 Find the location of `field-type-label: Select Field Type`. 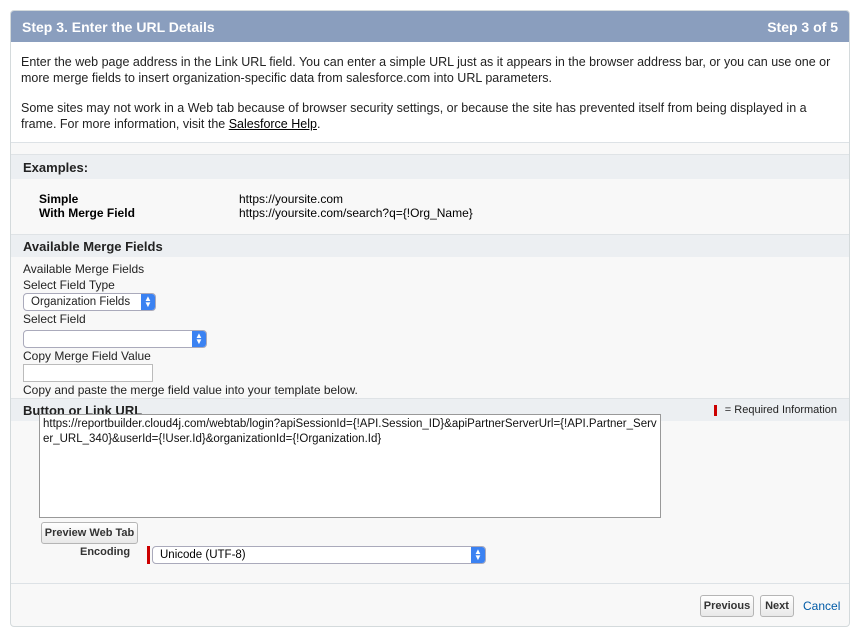

field-type-label: Select Field Type is located at coordinates (69, 285).